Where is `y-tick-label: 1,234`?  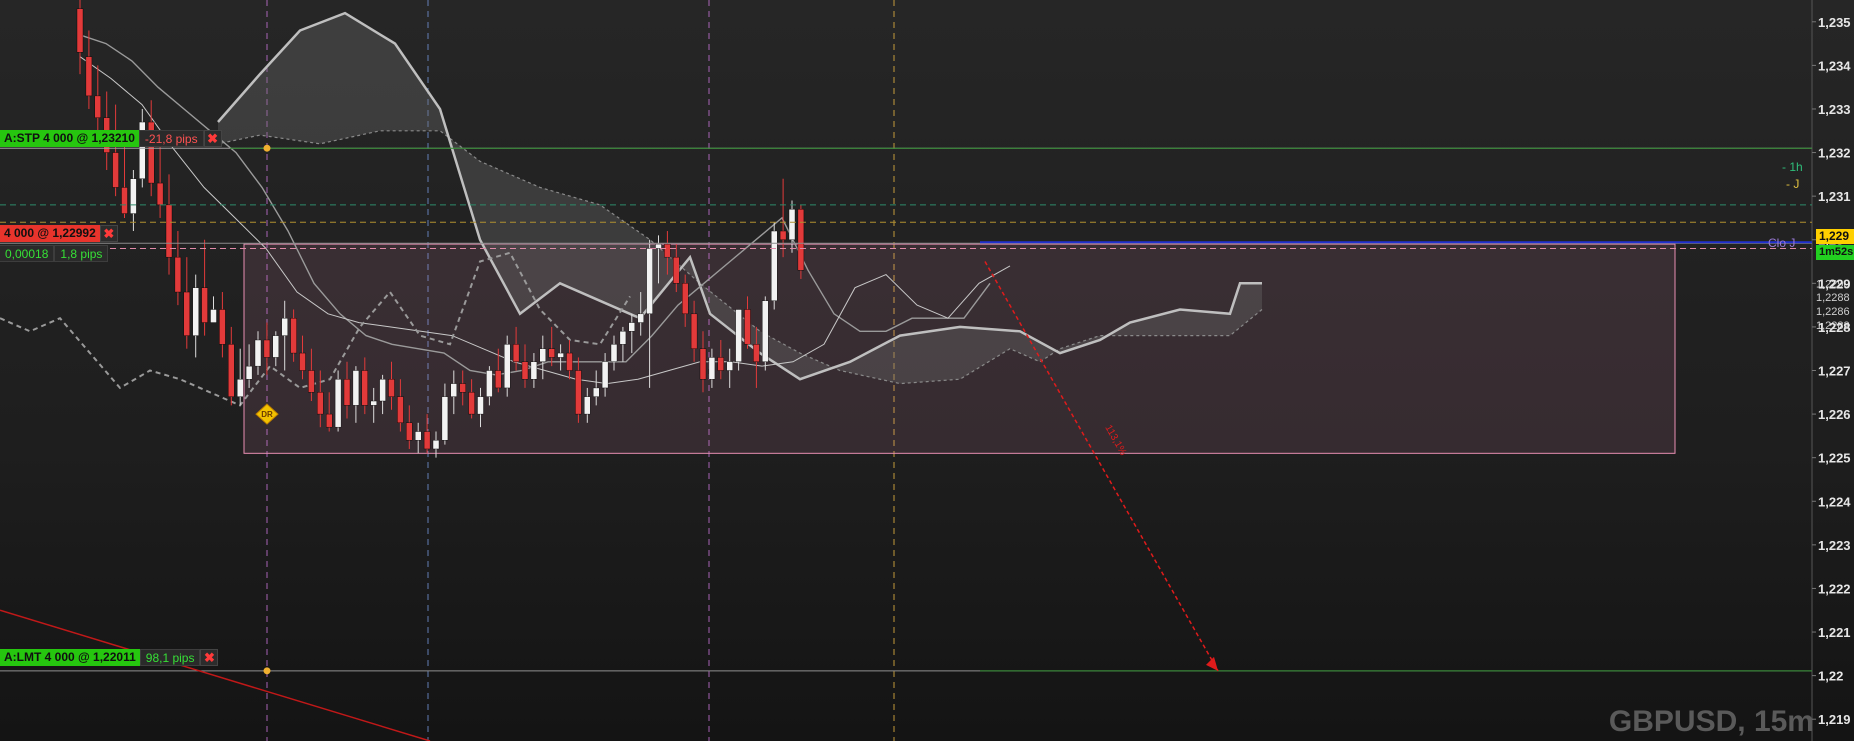 y-tick-label: 1,234 is located at coordinates (1834, 65).